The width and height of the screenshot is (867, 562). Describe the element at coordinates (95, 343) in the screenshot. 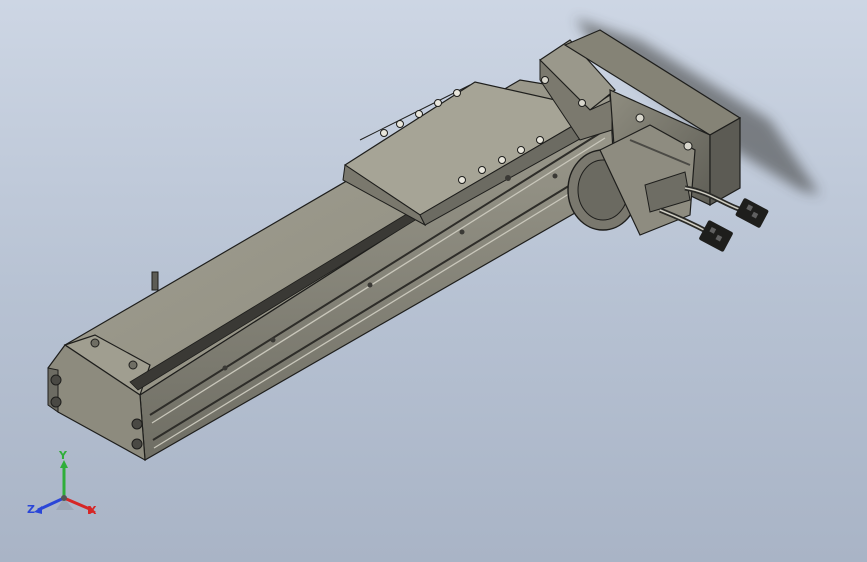

I see `end-cap-top-bolt` at that location.